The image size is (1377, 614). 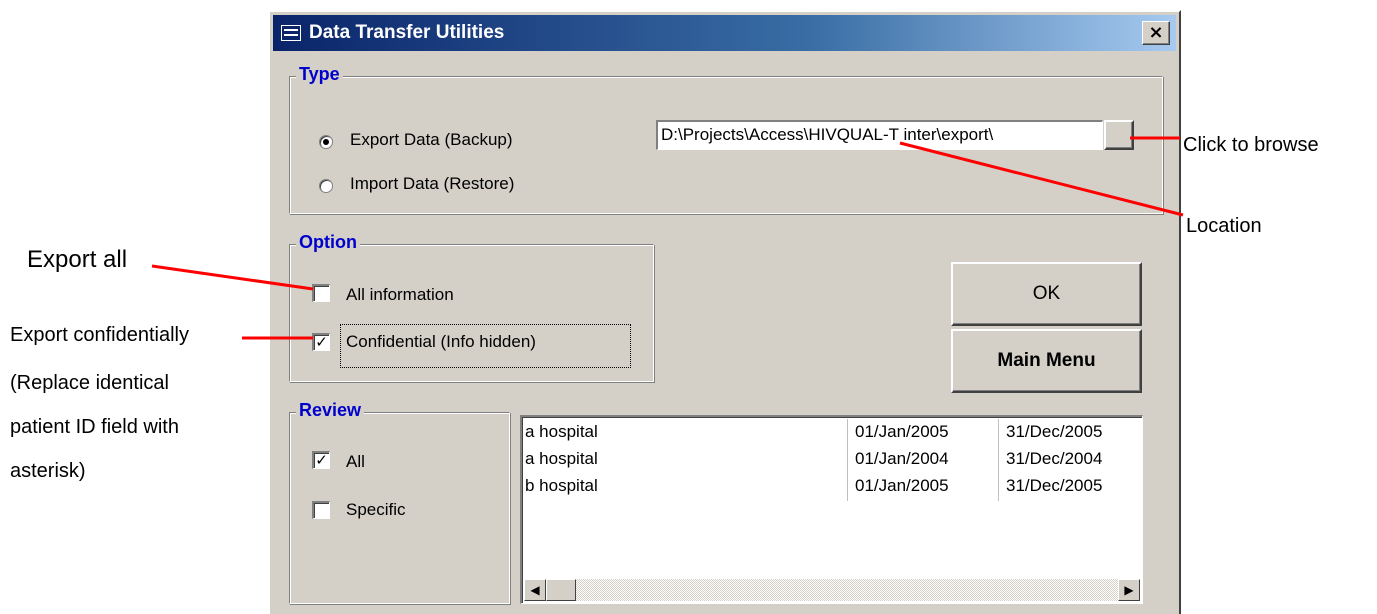 What do you see at coordinates (77, 259) in the screenshot?
I see `export-all-annotation: Export all` at bounding box center [77, 259].